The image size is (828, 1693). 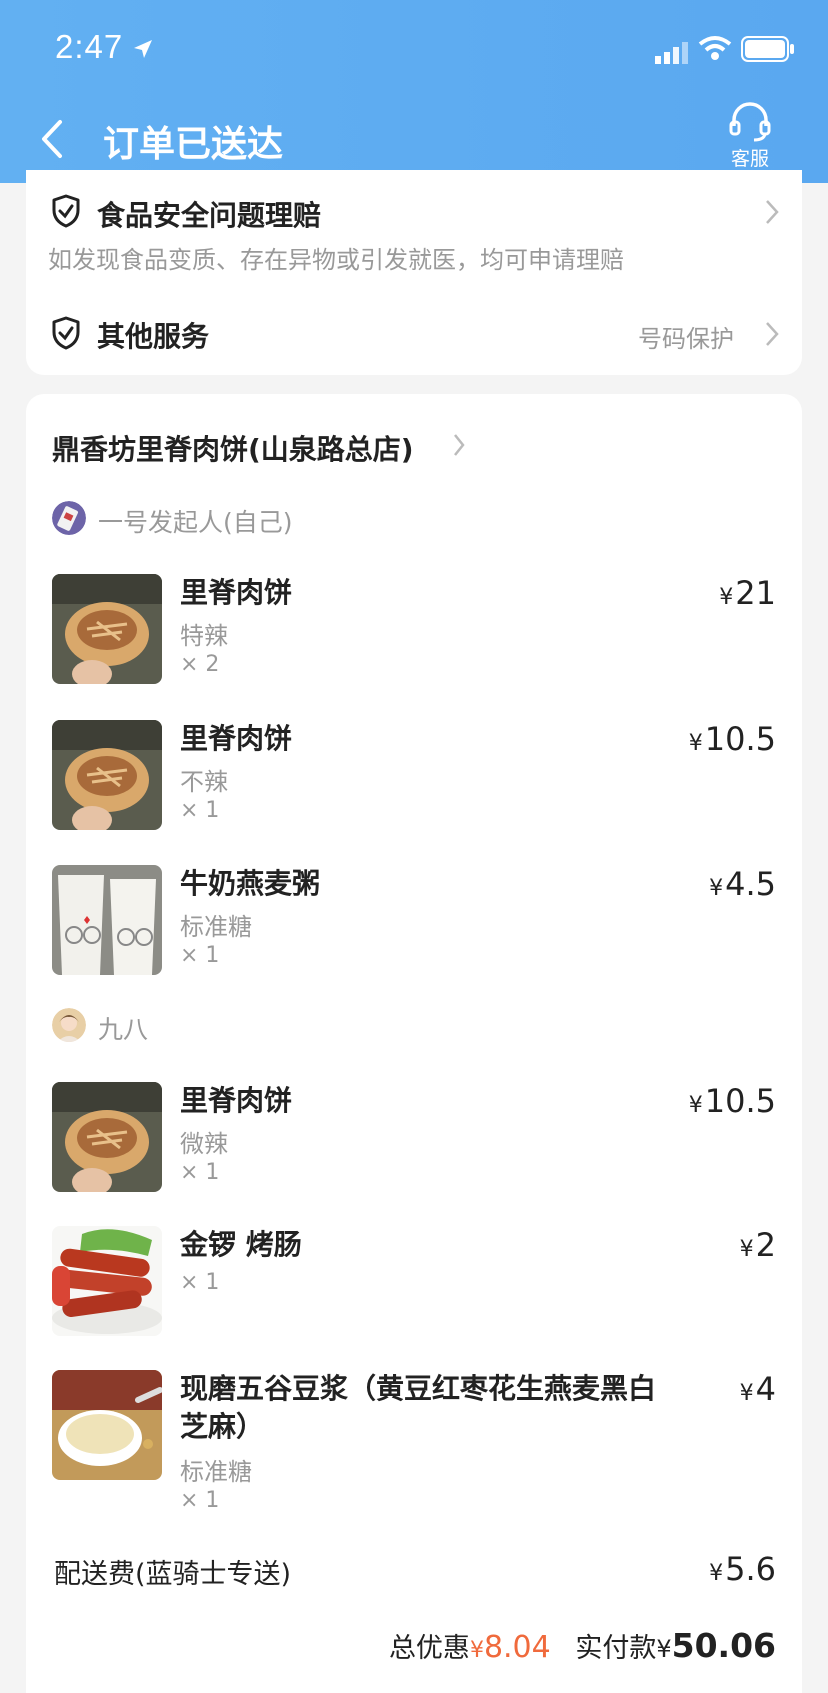 What do you see at coordinates (517, 1647) in the screenshot?
I see `discount-value: 8.04` at bounding box center [517, 1647].